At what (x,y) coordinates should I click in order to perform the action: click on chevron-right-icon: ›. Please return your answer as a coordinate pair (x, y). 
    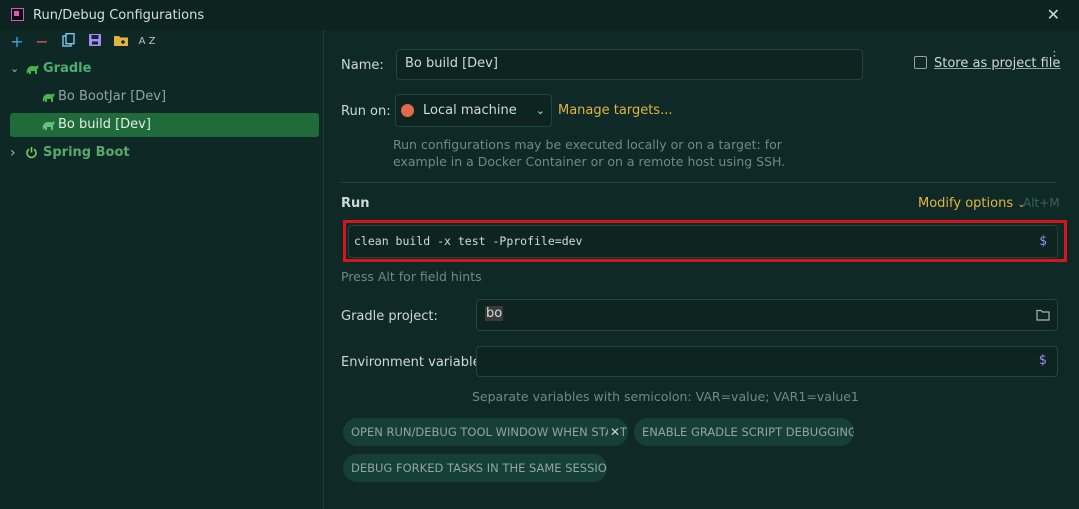
    Looking at the image, I should click on (13, 153).